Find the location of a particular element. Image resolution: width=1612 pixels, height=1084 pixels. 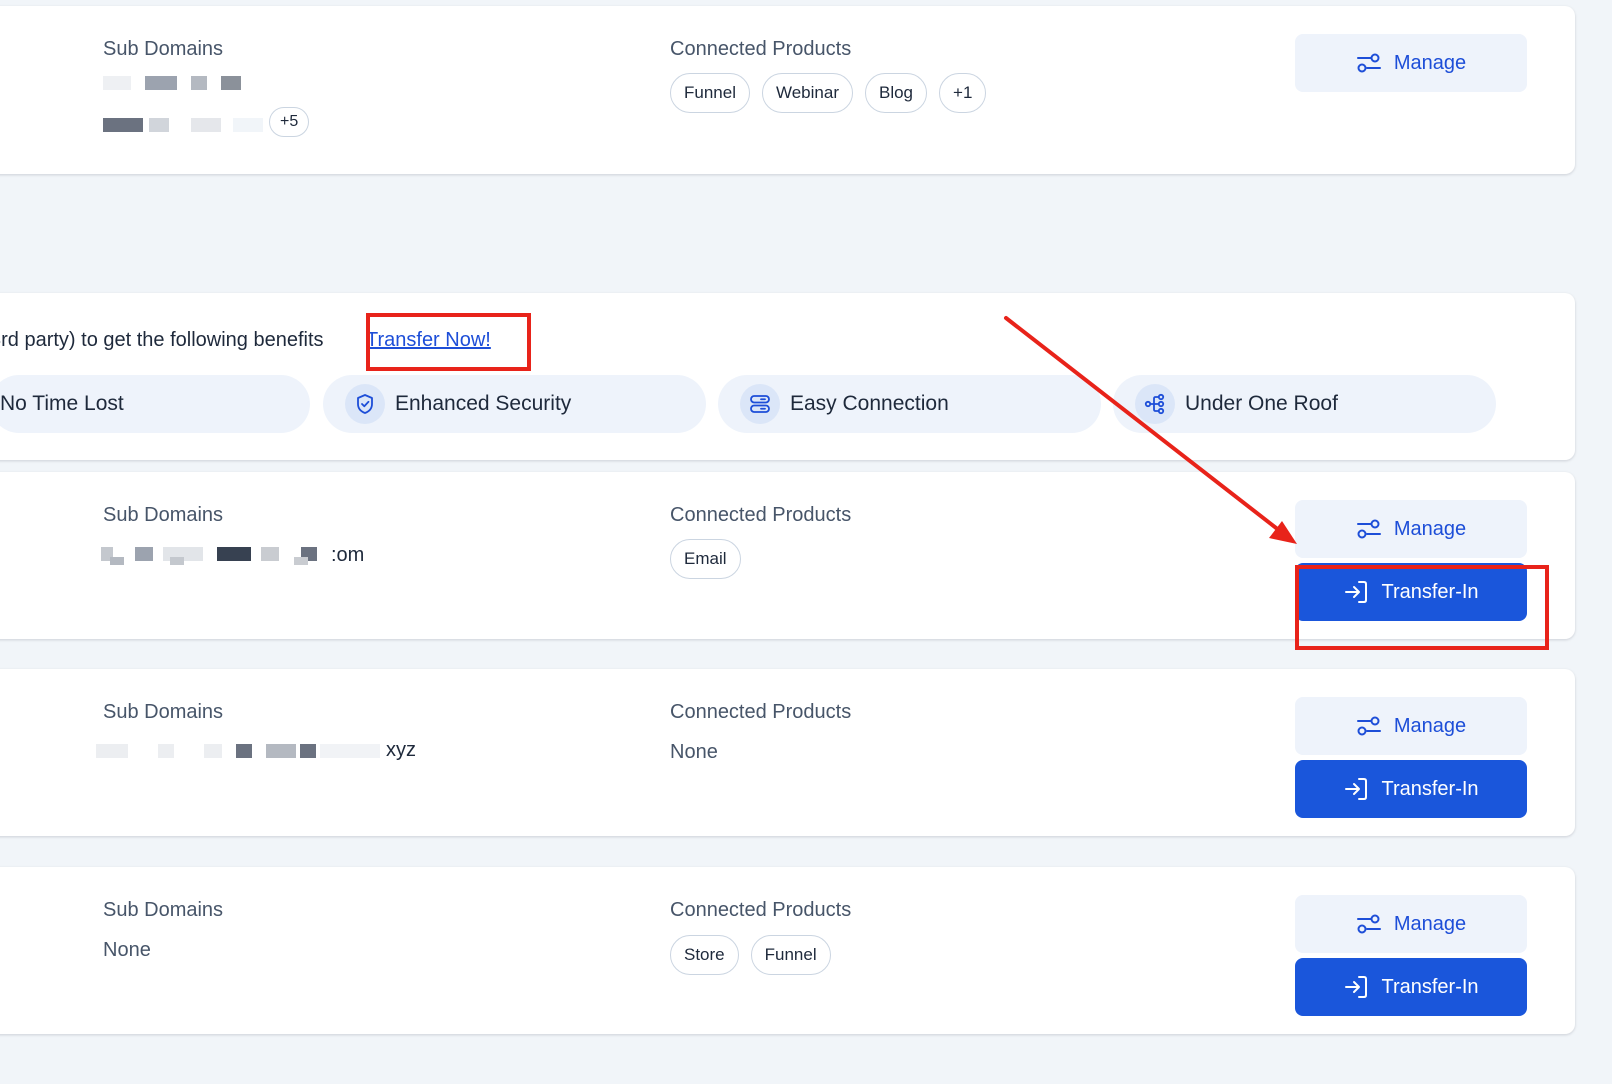

benefit-label: Enhanced Security is located at coordinates (483, 403).